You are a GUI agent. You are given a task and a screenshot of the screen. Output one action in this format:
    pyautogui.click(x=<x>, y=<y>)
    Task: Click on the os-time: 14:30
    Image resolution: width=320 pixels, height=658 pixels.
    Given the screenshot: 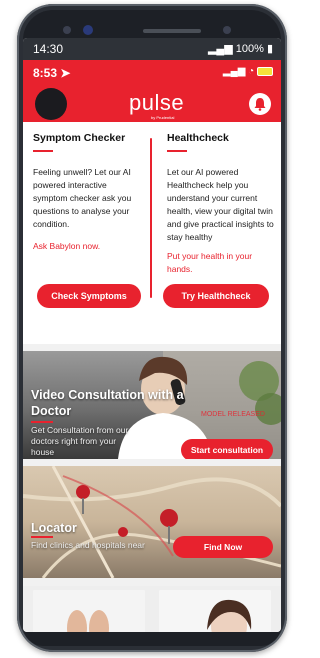 What is the action you would take?
    pyautogui.click(x=48, y=49)
    